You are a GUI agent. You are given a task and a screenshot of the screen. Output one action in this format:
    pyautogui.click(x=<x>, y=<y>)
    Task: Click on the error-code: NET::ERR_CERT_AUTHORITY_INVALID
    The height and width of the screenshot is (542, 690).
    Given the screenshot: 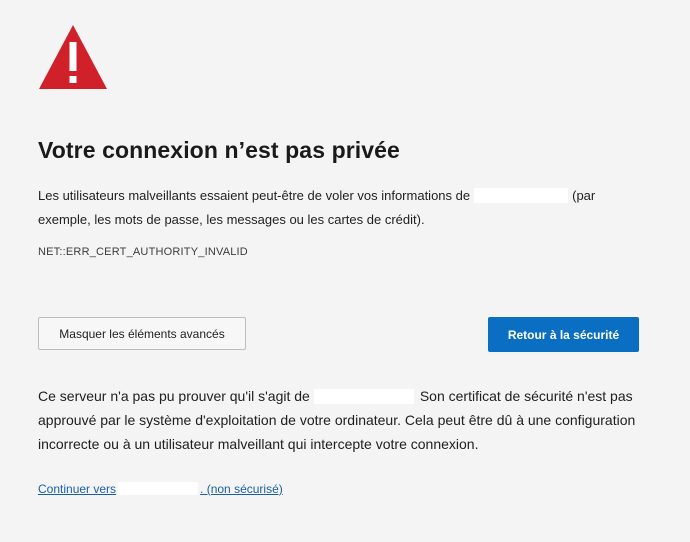 What is the action you would take?
    pyautogui.click(x=143, y=252)
    